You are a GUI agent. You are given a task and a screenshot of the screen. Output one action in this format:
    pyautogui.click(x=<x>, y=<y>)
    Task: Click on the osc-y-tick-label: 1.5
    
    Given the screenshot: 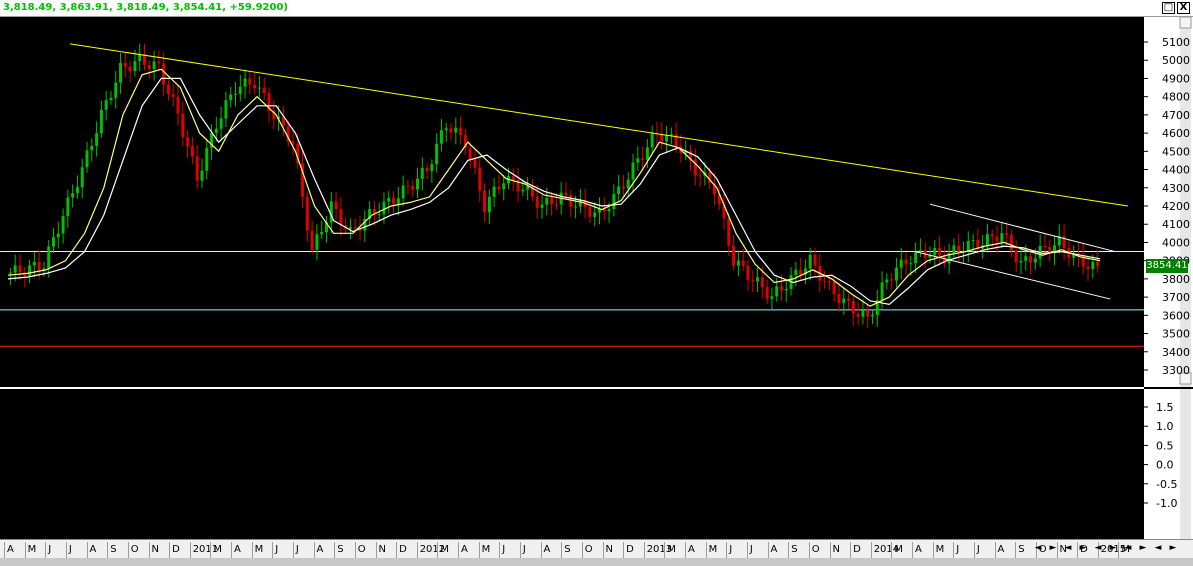 What is the action you would take?
    pyautogui.click(x=1165, y=407)
    